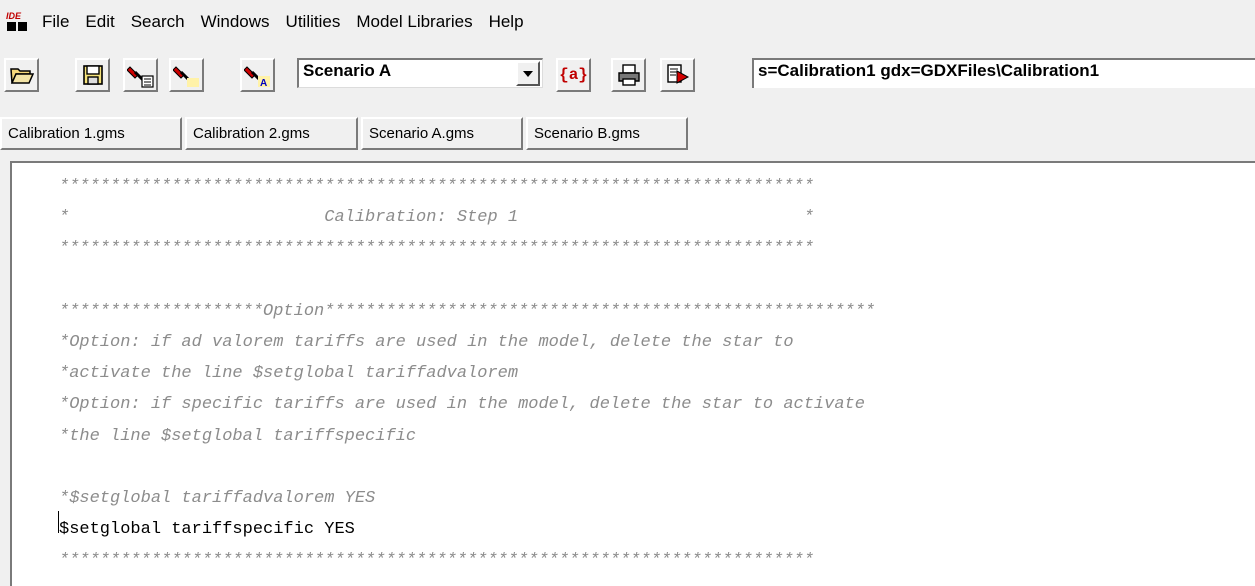 Image resolution: width=1255 pixels, height=586 pixels. I want to click on command-line-parameters-input: s=Calibration1 gdx=GDXFiles\Calibration1, so click(1003, 73).